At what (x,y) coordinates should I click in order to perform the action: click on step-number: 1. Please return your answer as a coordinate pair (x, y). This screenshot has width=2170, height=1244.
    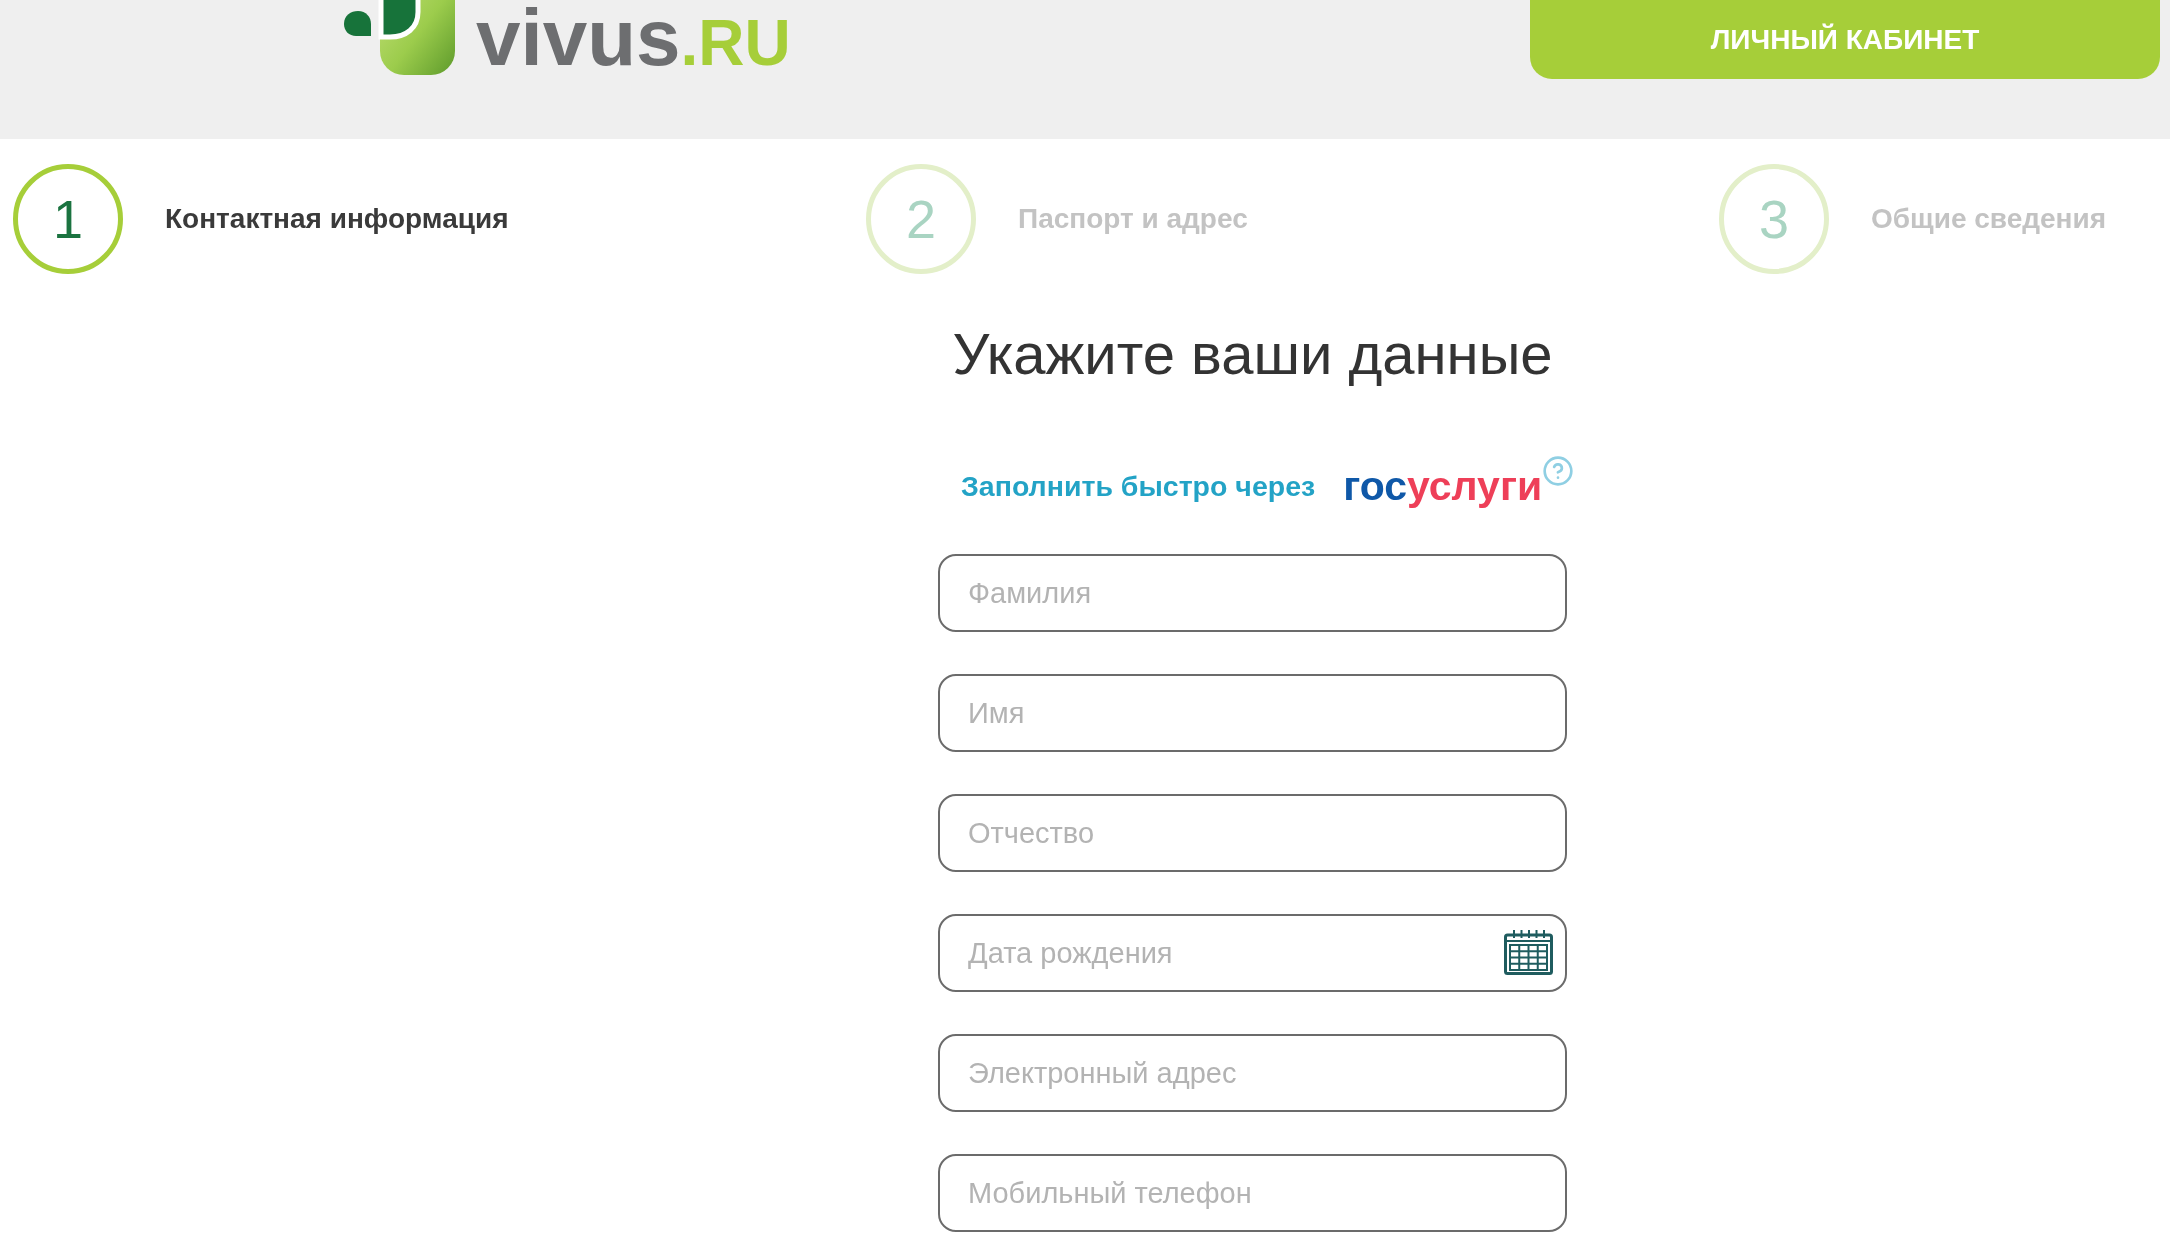
    Looking at the image, I should click on (68, 219).